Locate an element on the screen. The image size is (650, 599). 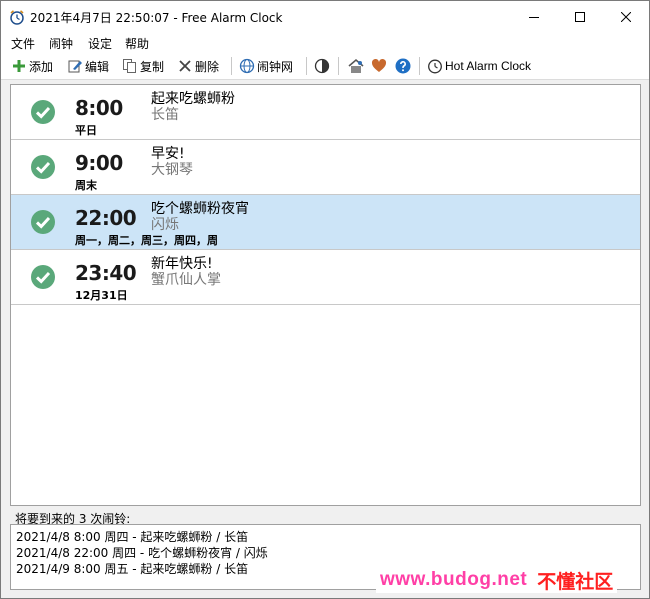
menu-alarm: 闹钟 is located at coordinates (61, 43).